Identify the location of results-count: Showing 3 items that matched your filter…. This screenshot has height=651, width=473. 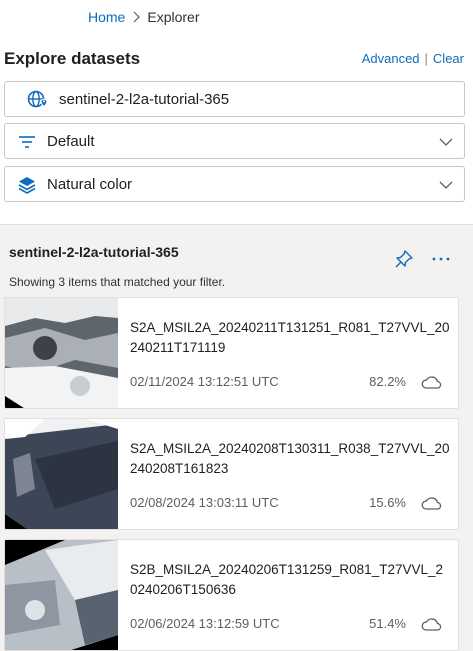
(117, 282).